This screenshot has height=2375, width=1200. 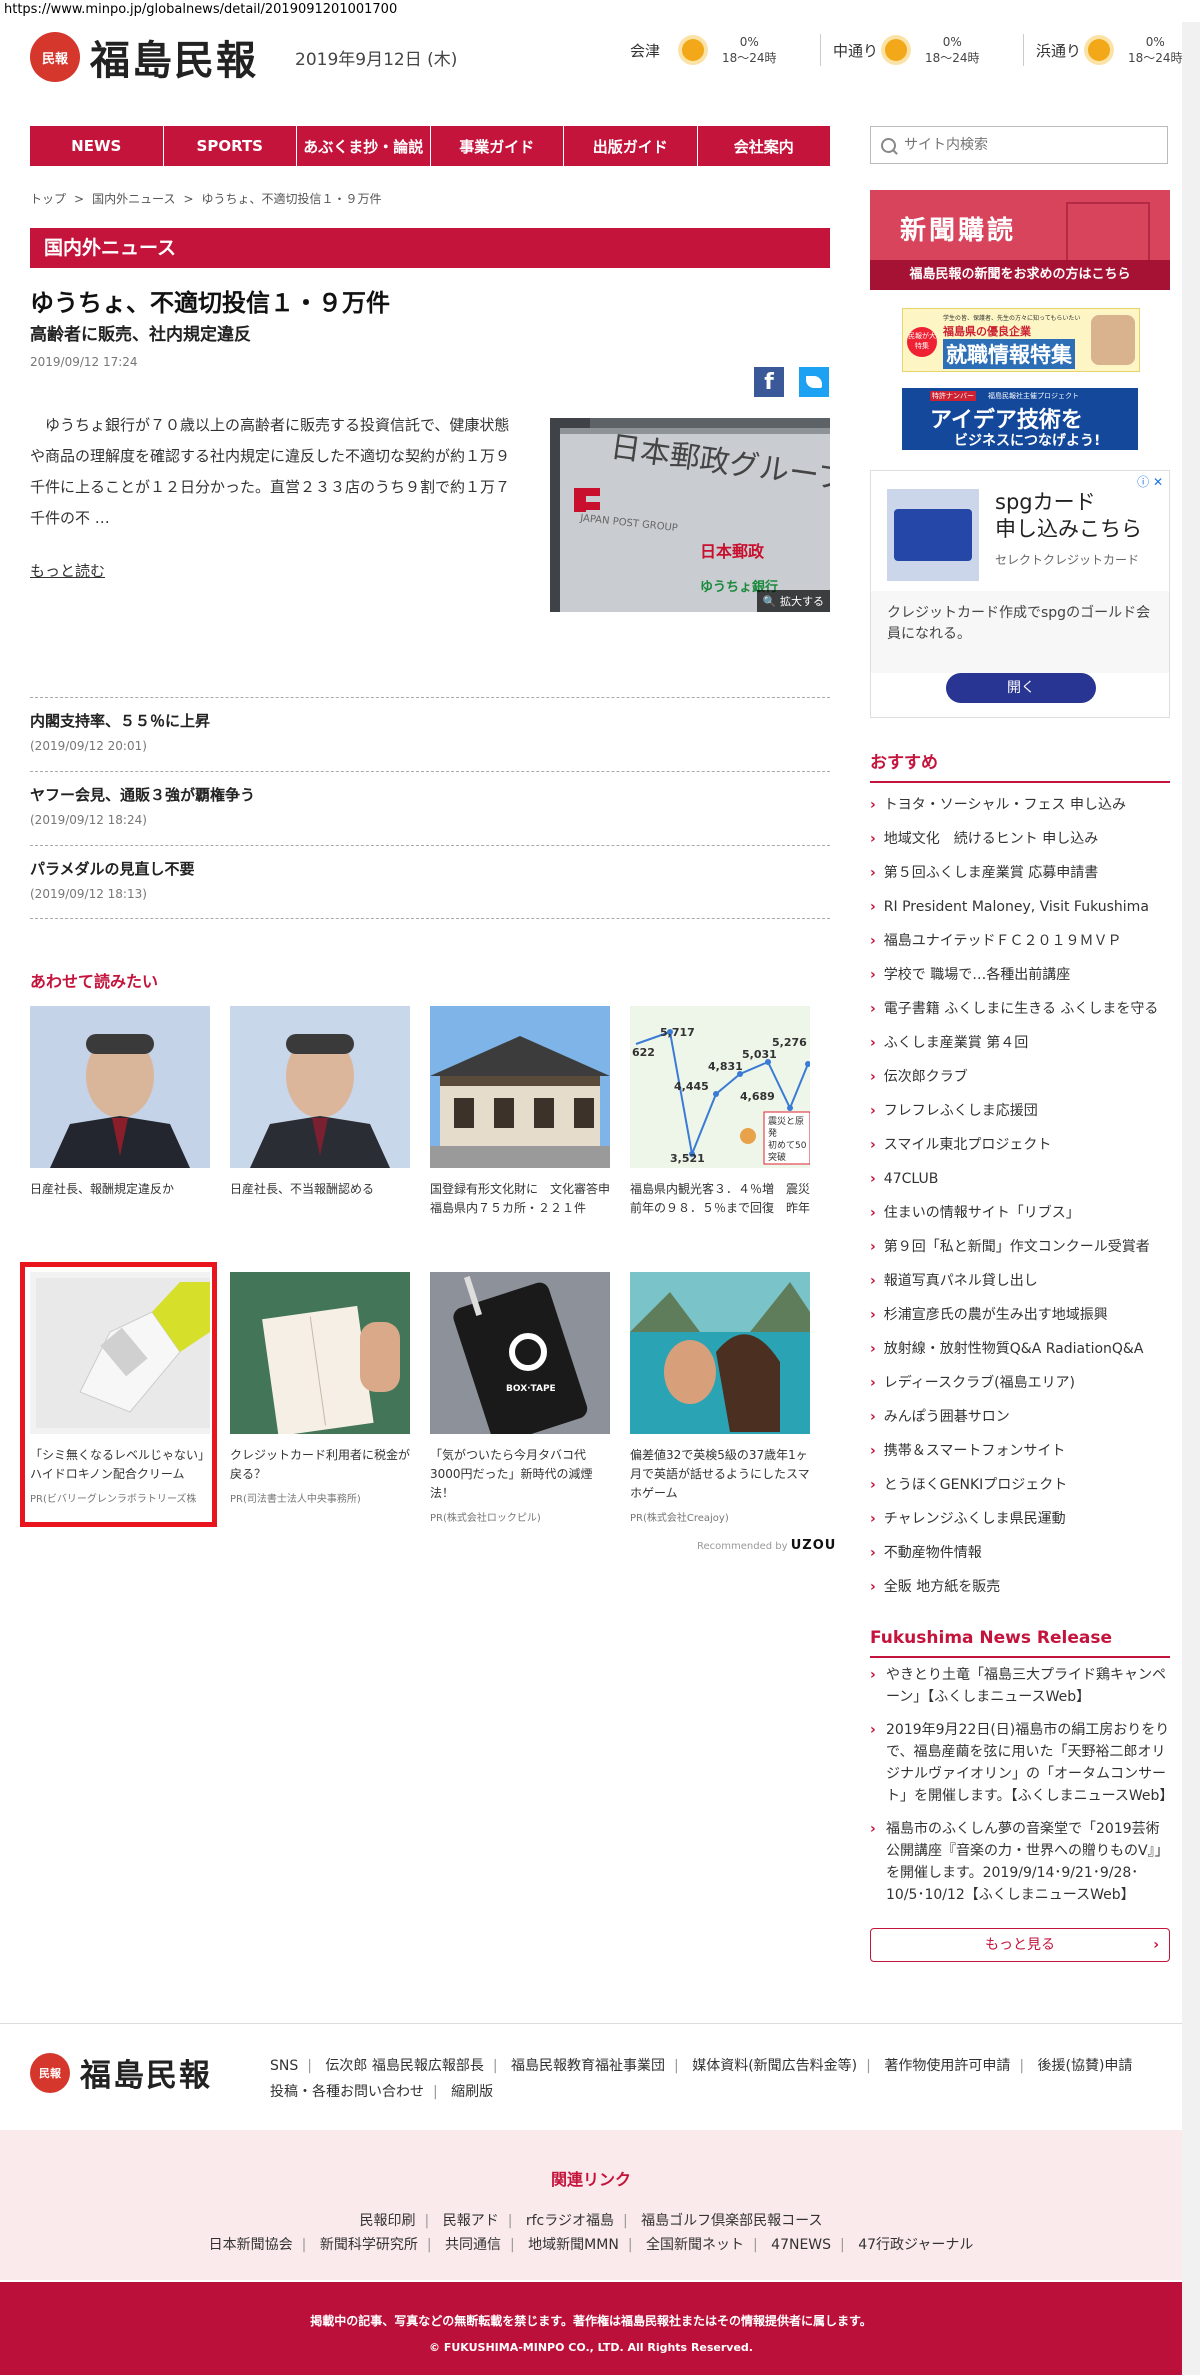 I want to click on related-link: 日本新聞協会, so click(x=251, y=2245).